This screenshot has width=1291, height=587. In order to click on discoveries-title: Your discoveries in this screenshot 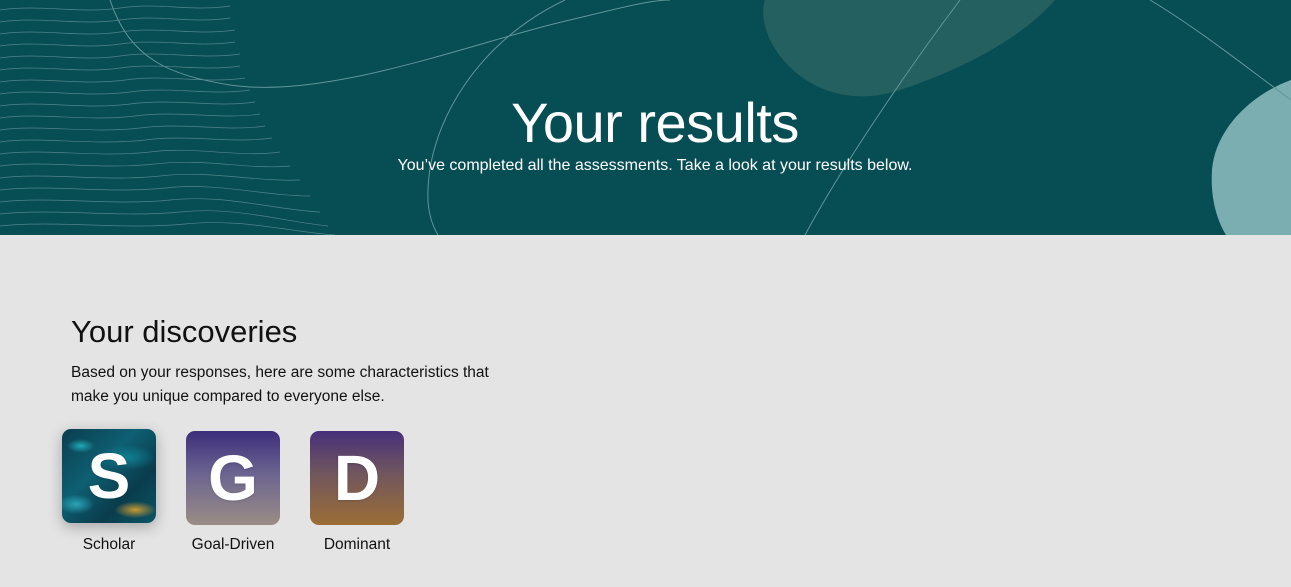, I will do `click(184, 331)`.